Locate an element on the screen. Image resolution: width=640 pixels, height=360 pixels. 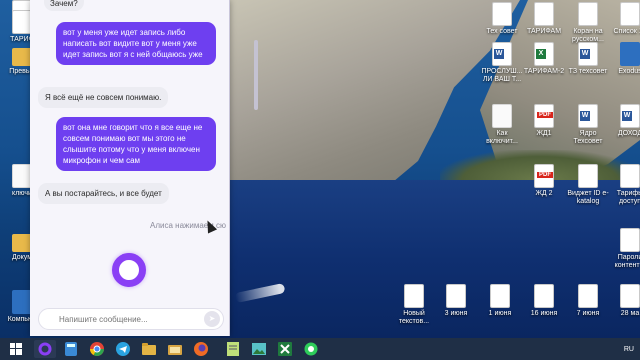
chat-message-alice: А вы постарайтесь, и все будет is located at coordinates (103, 193).